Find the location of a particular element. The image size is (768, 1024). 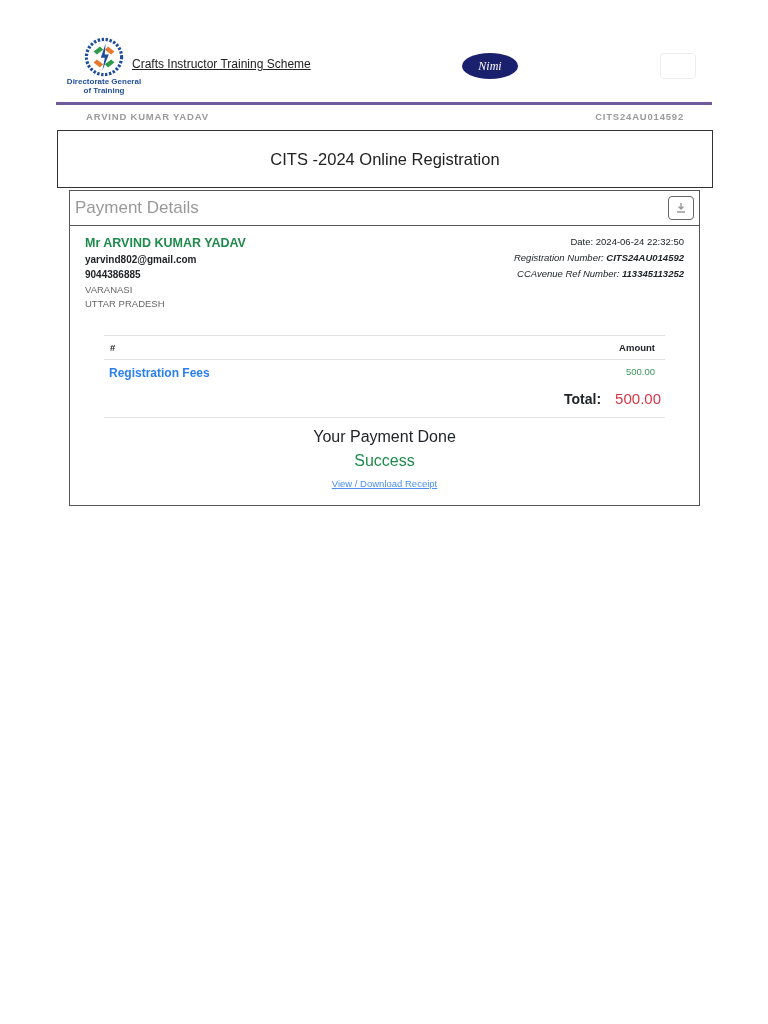

payment-meta: CCAvenue Ref Number: 113345113252 is located at coordinates (600, 273).